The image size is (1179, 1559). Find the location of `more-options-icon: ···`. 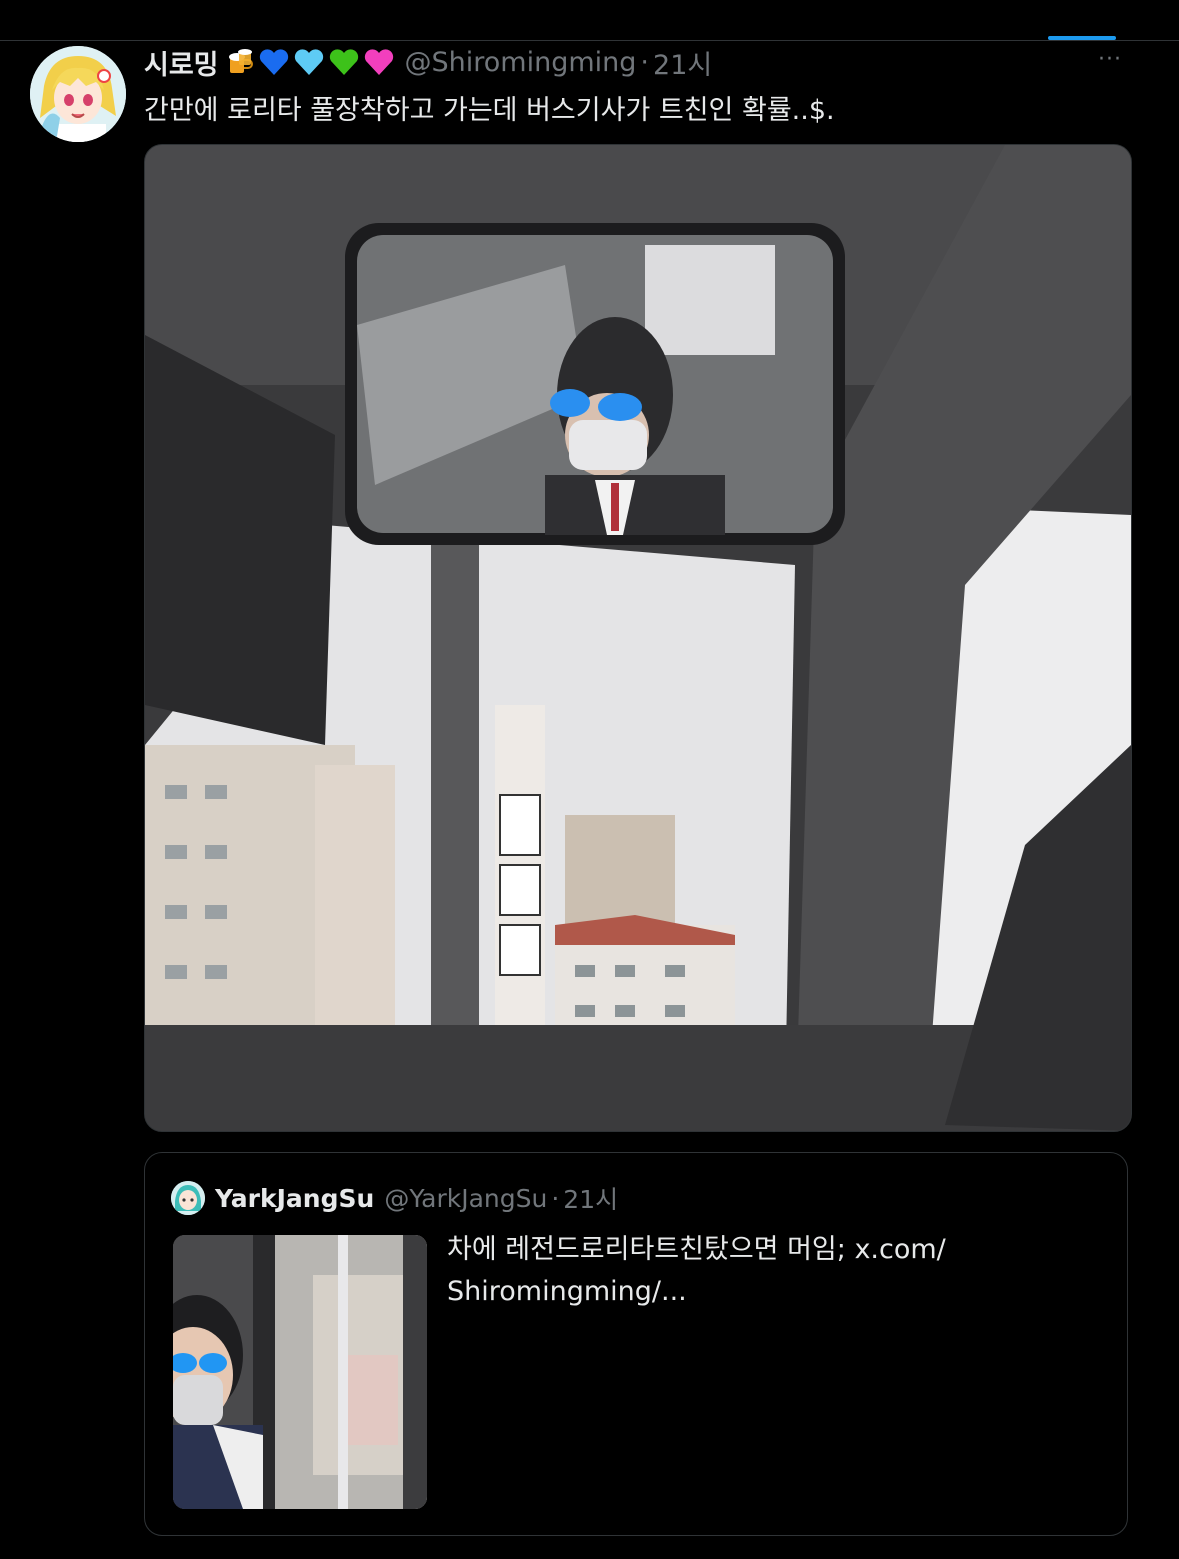

more-options-icon: ··· is located at coordinates (1116, 60).